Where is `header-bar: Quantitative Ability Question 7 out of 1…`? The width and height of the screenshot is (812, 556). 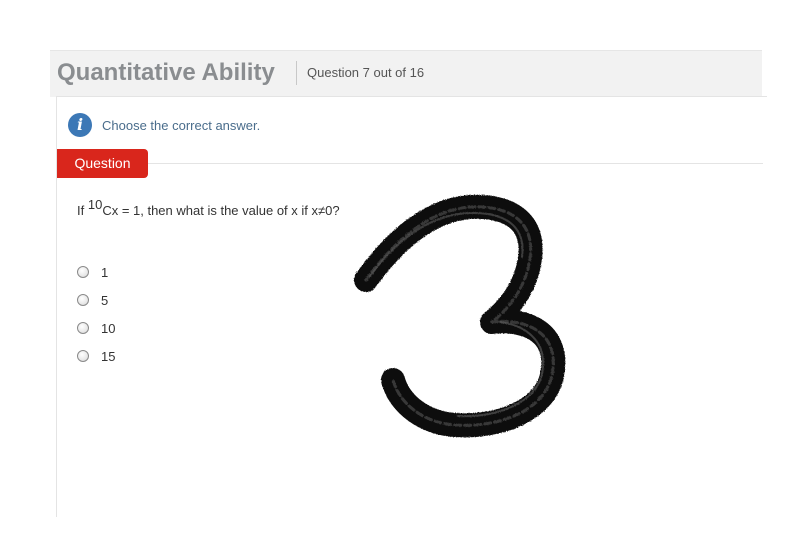
header-bar: Quantitative Ability Question 7 out of 1… is located at coordinates (406, 73).